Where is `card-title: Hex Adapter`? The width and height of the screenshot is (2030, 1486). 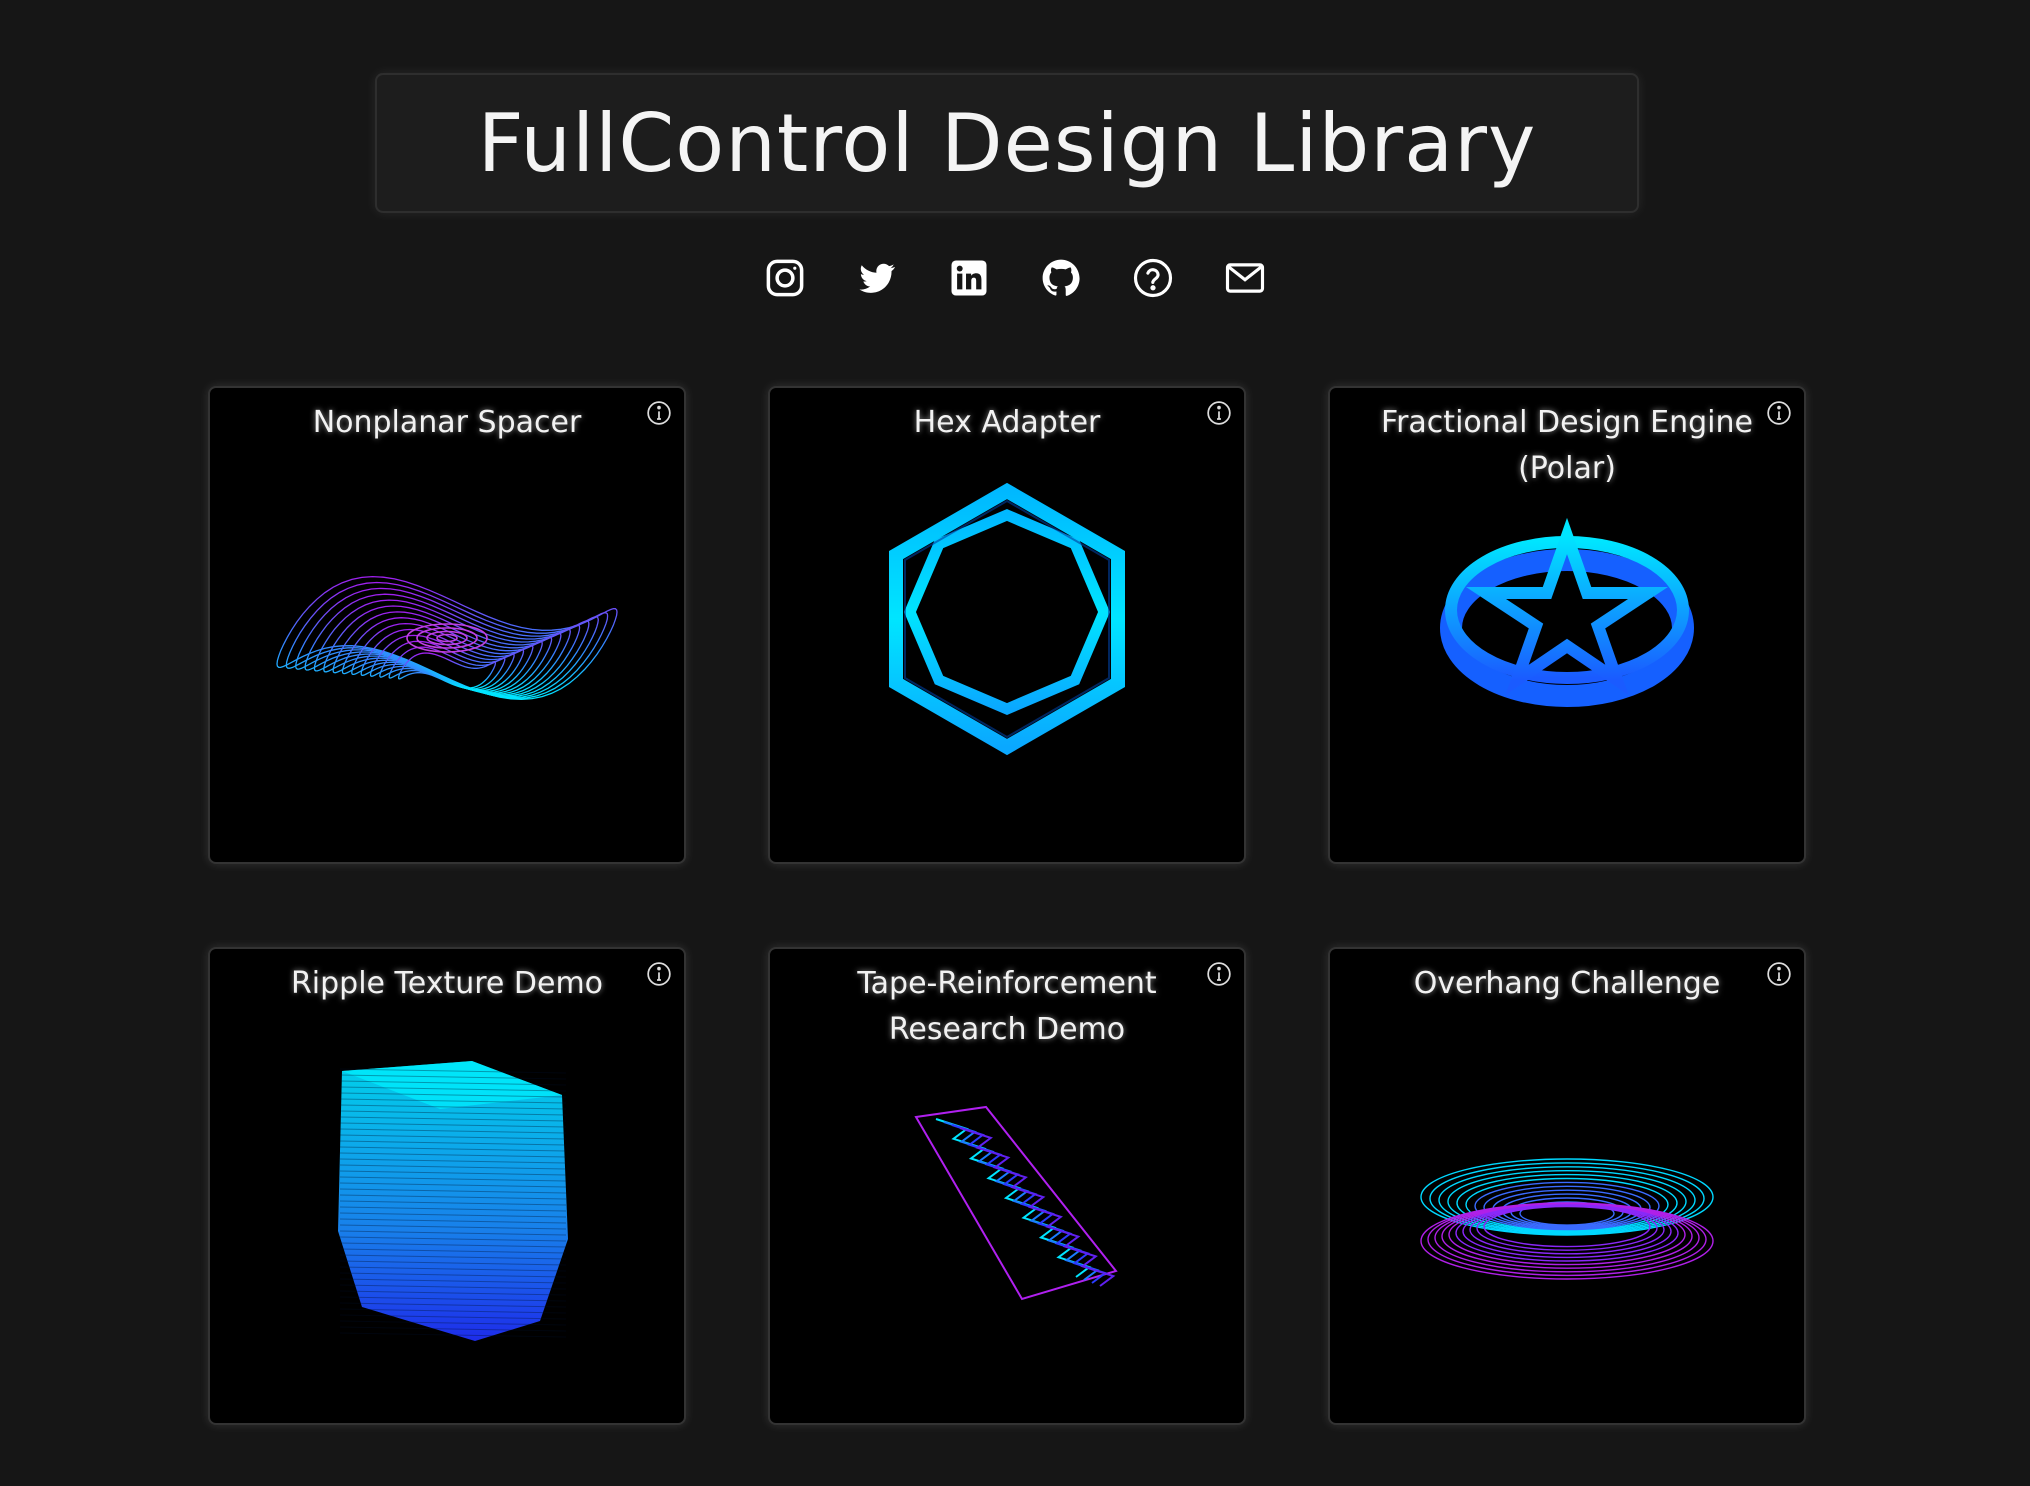 card-title: Hex Adapter is located at coordinates (1007, 422).